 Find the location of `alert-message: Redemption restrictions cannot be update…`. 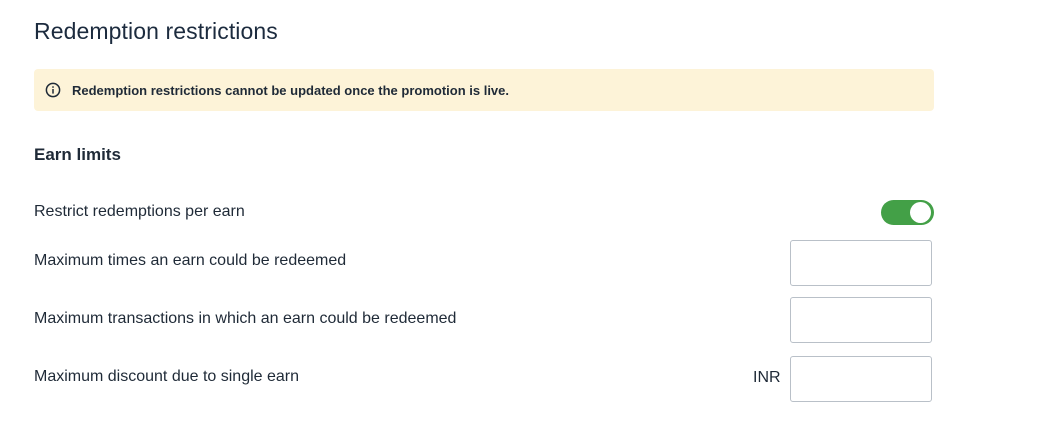

alert-message: Redemption restrictions cannot be update… is located at coordinates (290, 90).